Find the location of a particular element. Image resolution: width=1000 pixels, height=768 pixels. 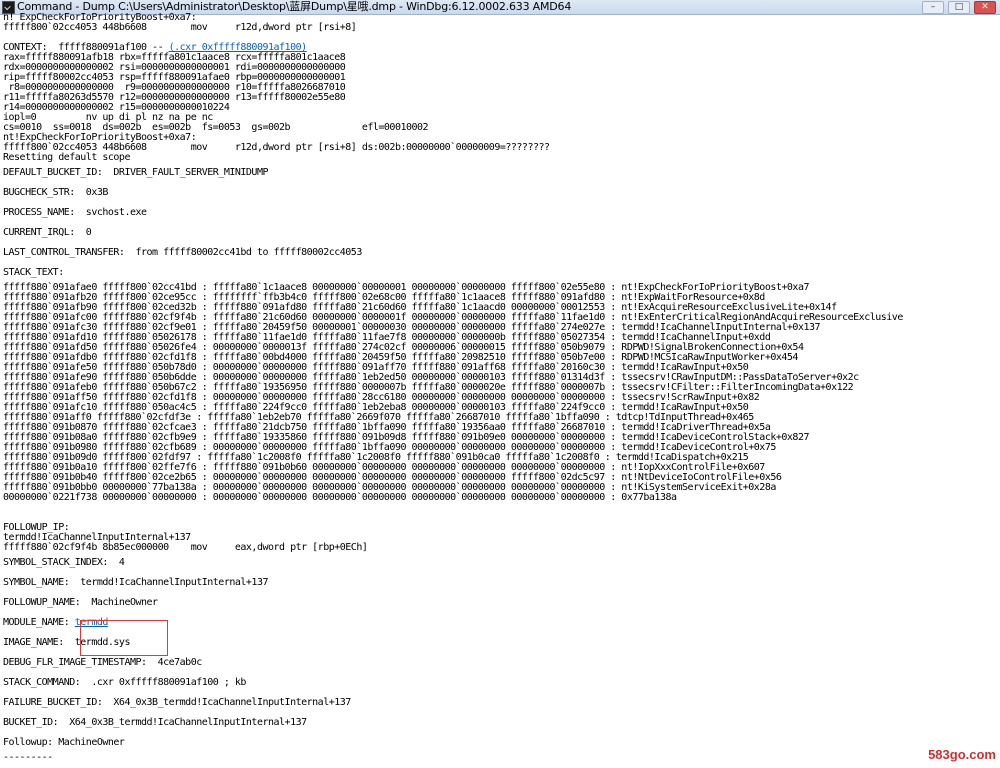

output-line-text: STACK_TEXT: is located at coordinates (33, 272).